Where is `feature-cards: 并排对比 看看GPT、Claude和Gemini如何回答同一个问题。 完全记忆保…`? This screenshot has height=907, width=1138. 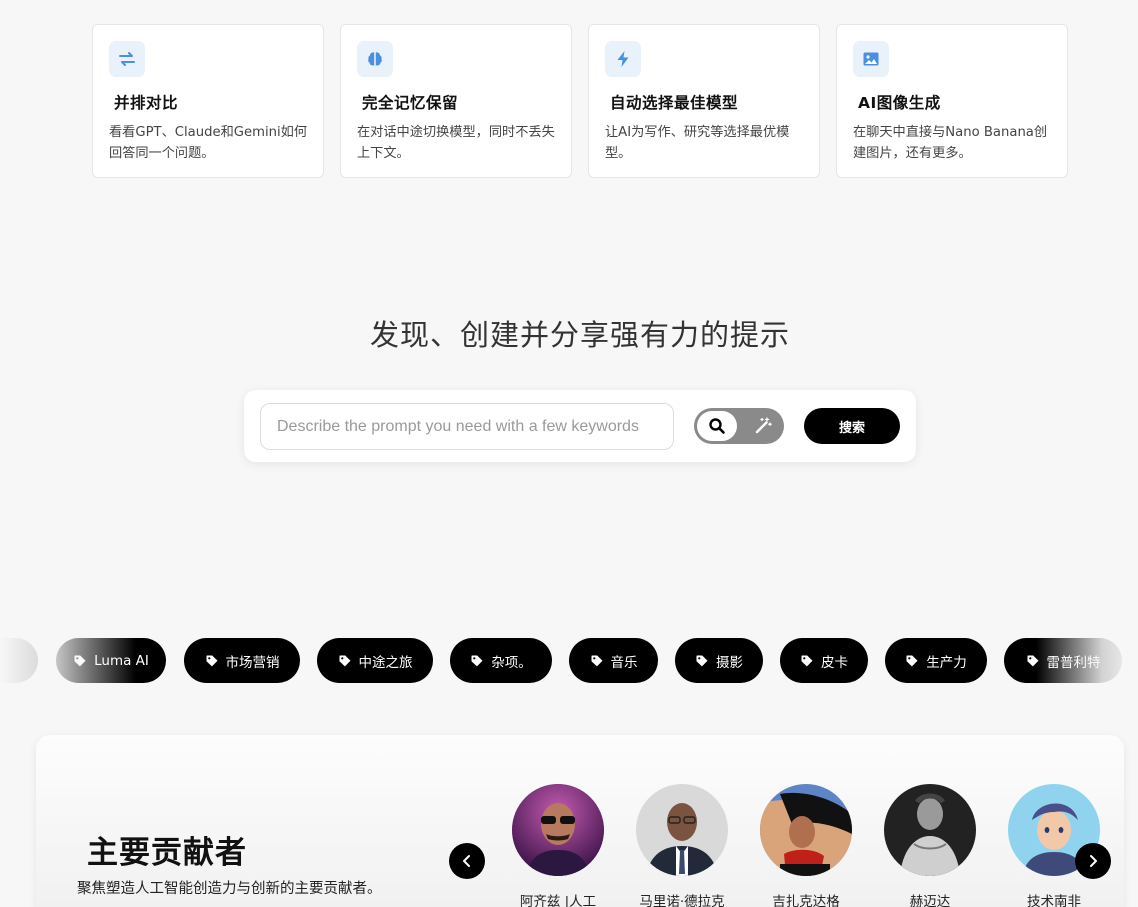
feature-cards: 并排对比 看看GPT、Claude和Gemini如何回答同一个问题。 完全记忆保… is located at coordinates (580, 101).